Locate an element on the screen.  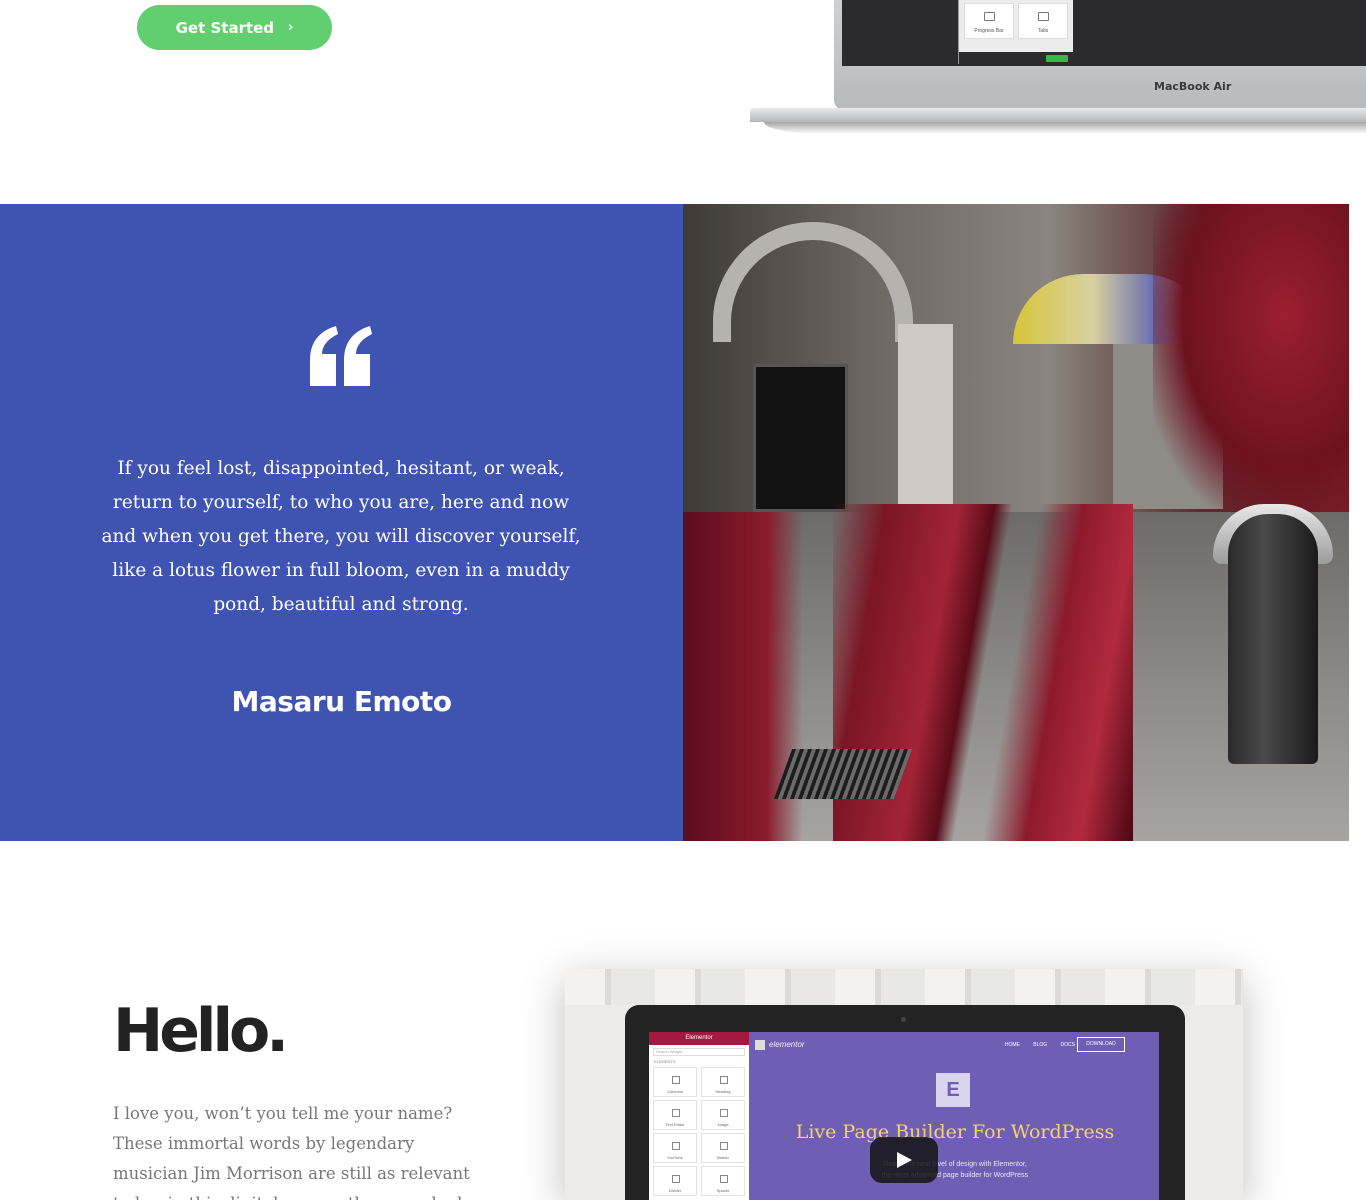
building-pillar is located at coordinates (925, 418).